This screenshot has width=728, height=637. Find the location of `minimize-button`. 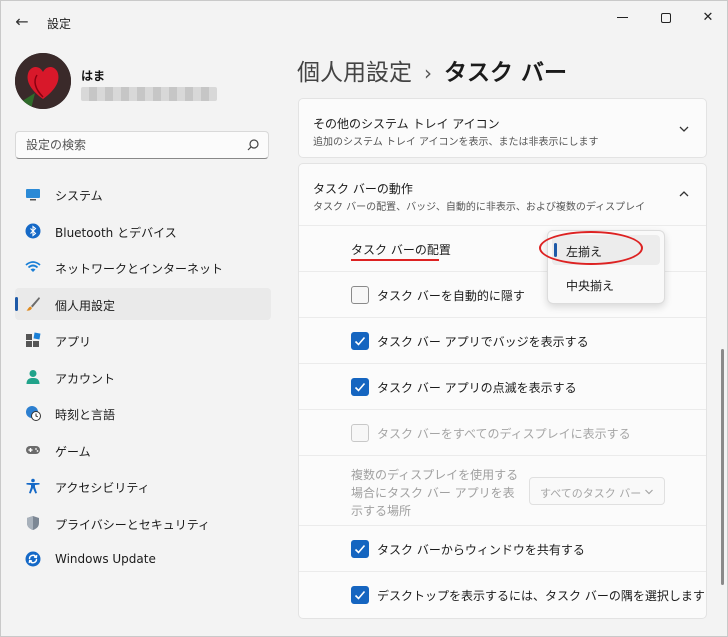

minimize-button is located at coordinates (622, 18).